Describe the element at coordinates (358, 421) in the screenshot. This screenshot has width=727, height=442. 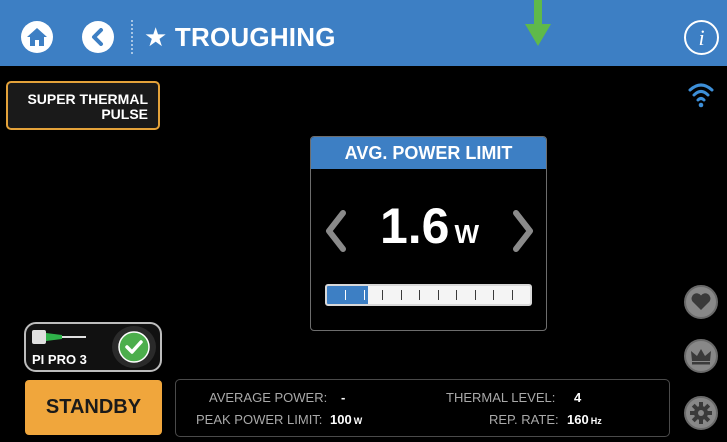
I see `peak-power-limit-unit: W` at that location.